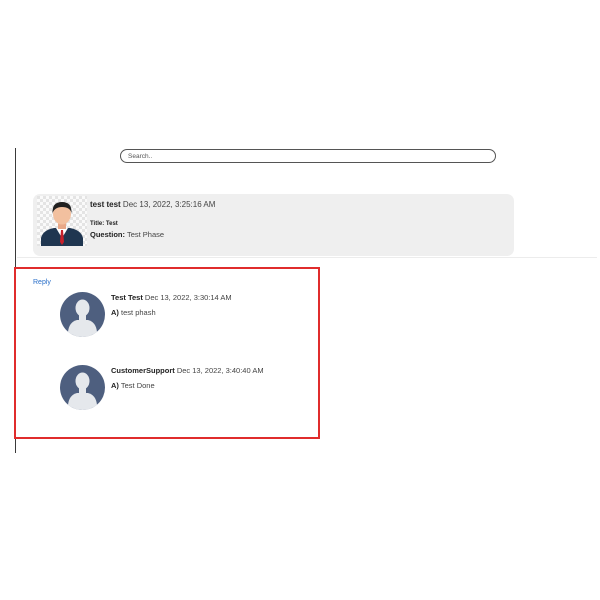 The image size is (600, 600). I want to click on answer-header: CustomerSupport Dec 13, 2022, 3:40:40 AM, so click(187, 370).